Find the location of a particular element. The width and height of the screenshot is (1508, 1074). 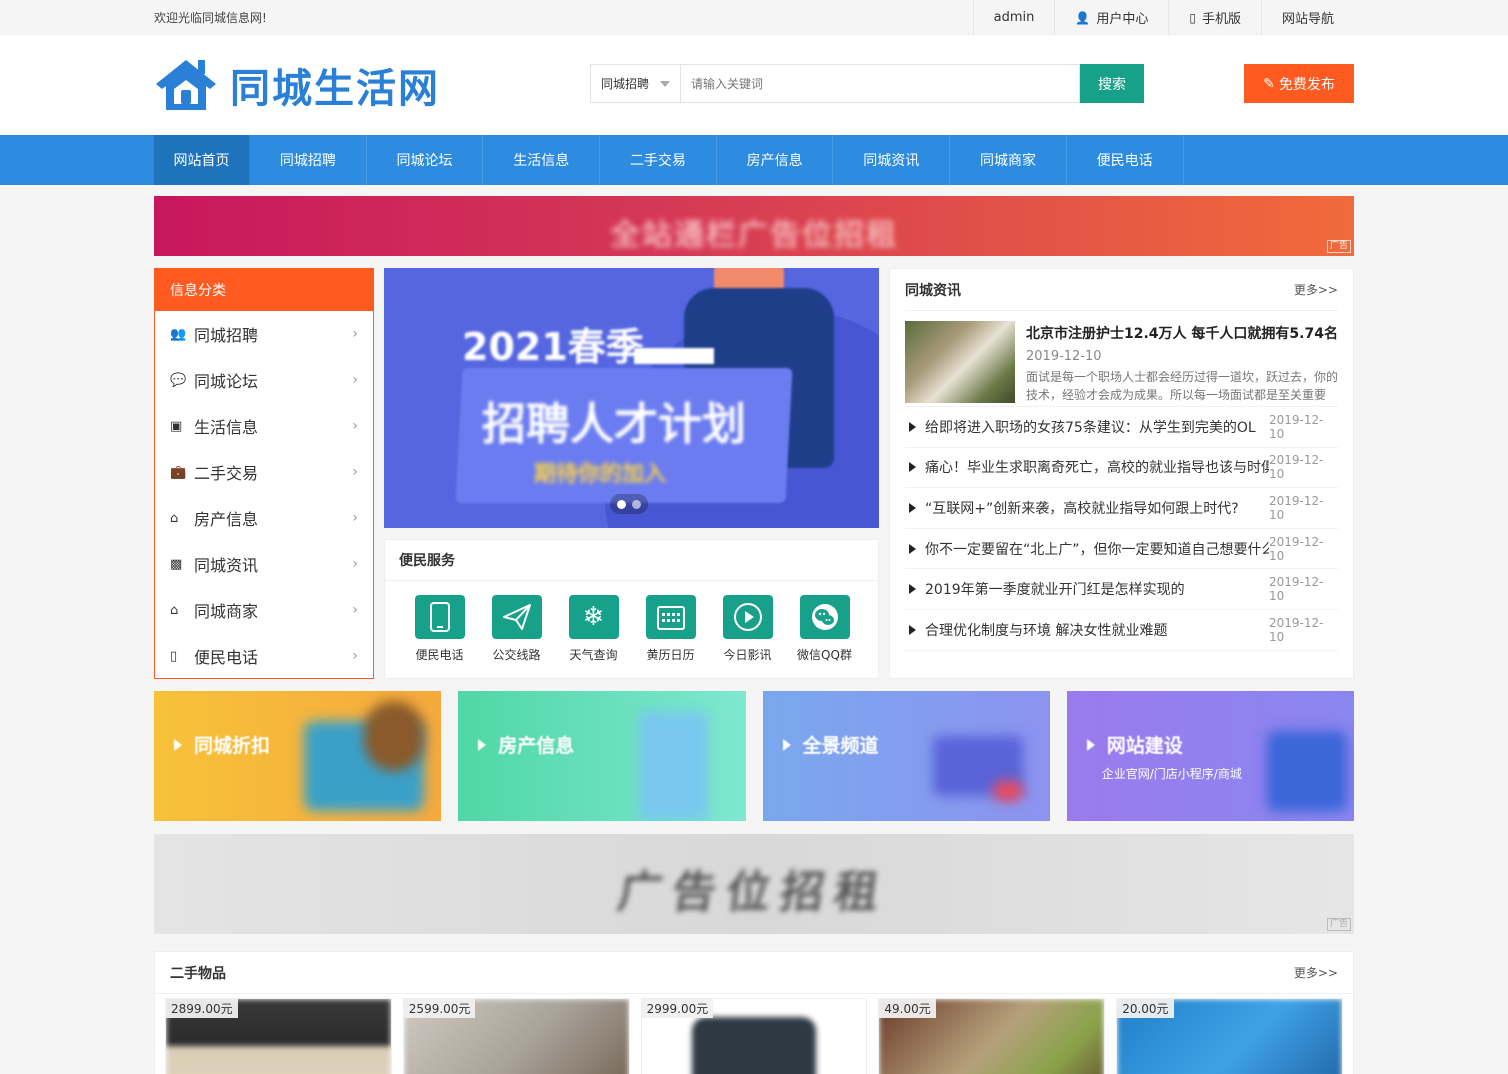

promo-card-panorama: 全景频道 is located at coordinates (906, 756).